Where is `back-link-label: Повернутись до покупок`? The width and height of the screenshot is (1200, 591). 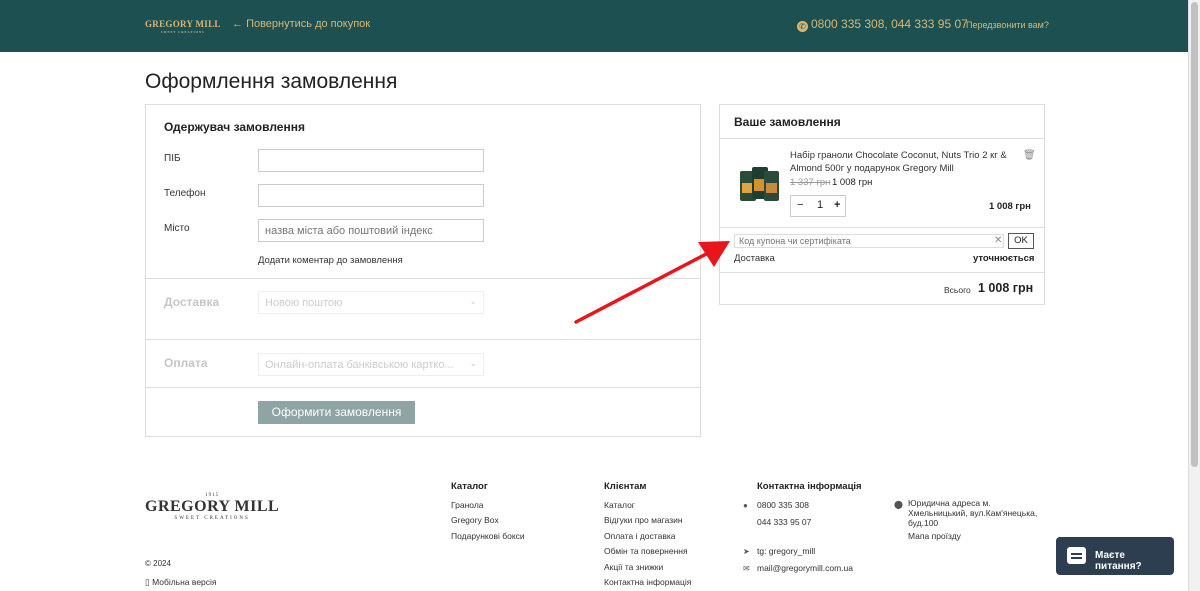
back-link-label: Повернутись до покупок is located at coordinates (308, 24).